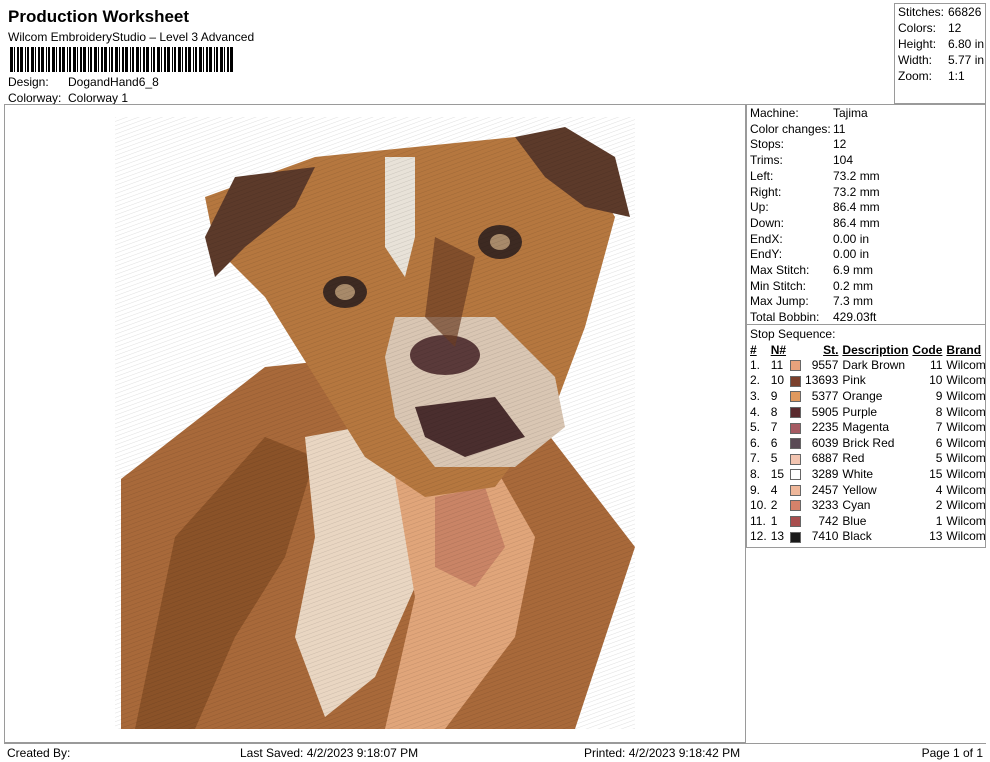 The image size is (990, 762). Describe the element at coordinates (777, 380) in the screenshot. I see `needle-number: 10` at that location.